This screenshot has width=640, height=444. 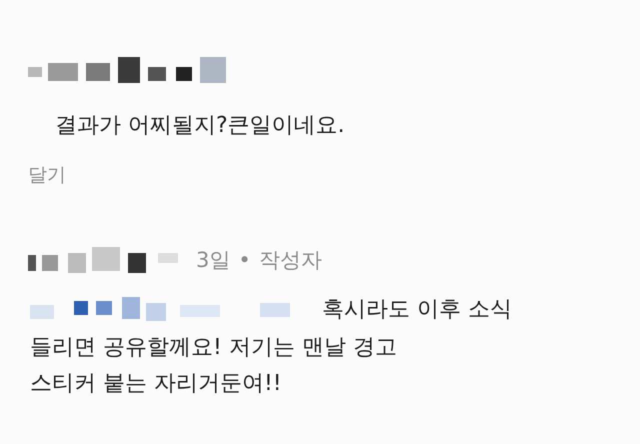 What do you see at coordinates (213, 260) in the screenshot?
I see `comment-time: 3일` at bounding box center [213, 260].